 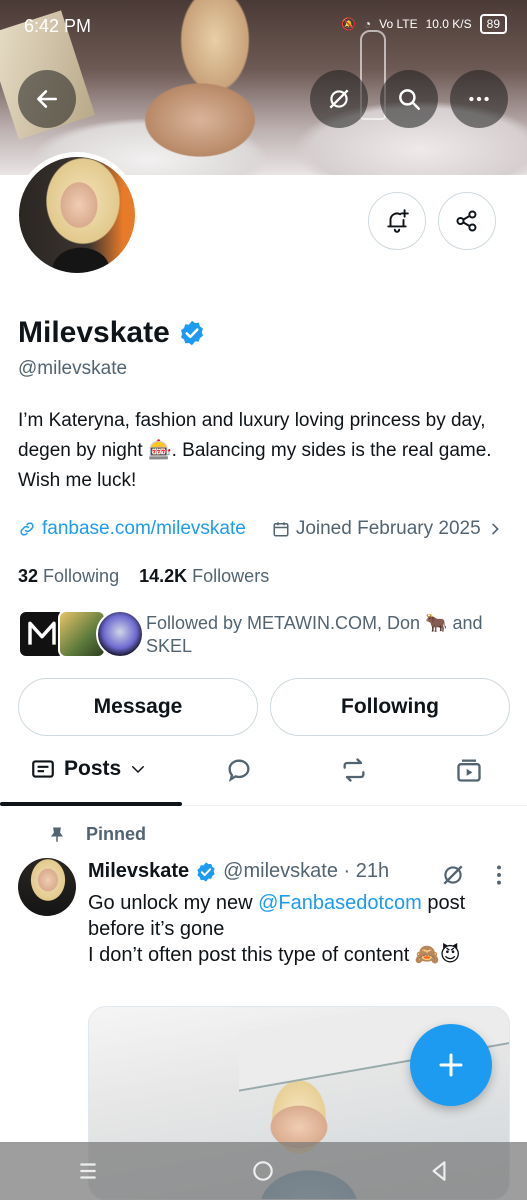 I want to click on plus-icon, so click(x=451, y=1065).